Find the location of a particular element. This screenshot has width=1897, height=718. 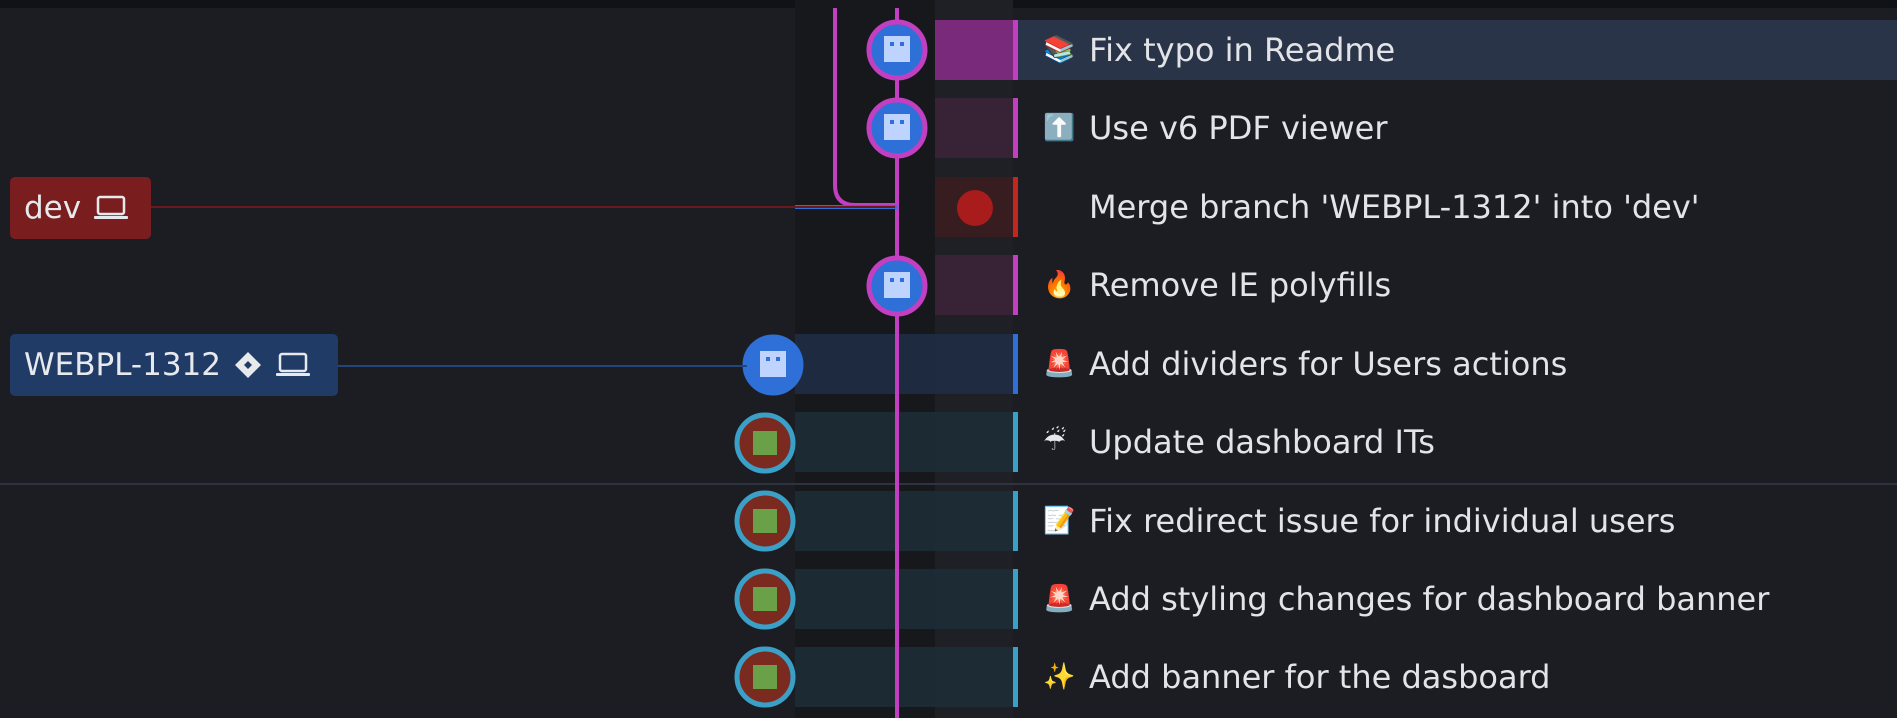

commit-emoji-icon: ☔ is located at coordinates (1055, 442).